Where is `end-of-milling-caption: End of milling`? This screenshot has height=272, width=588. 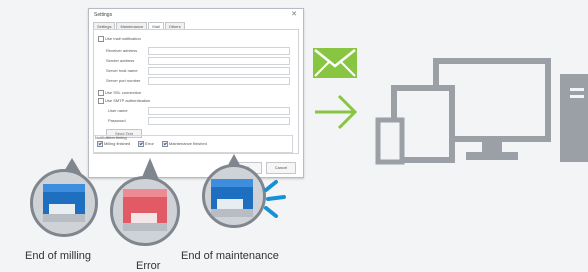 end-of-milling-caption: End of milling is located at coordinates (58, 256).